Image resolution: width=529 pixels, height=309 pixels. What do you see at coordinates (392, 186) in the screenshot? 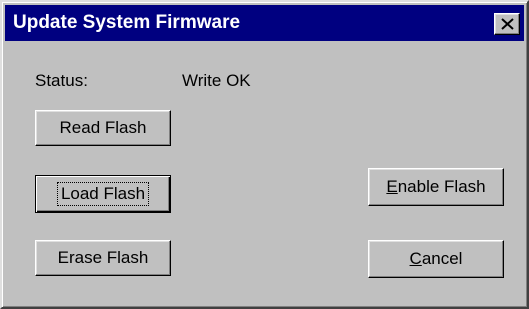
I see `enable-flash-mnemonic: E` at bounding box center [392, 186].